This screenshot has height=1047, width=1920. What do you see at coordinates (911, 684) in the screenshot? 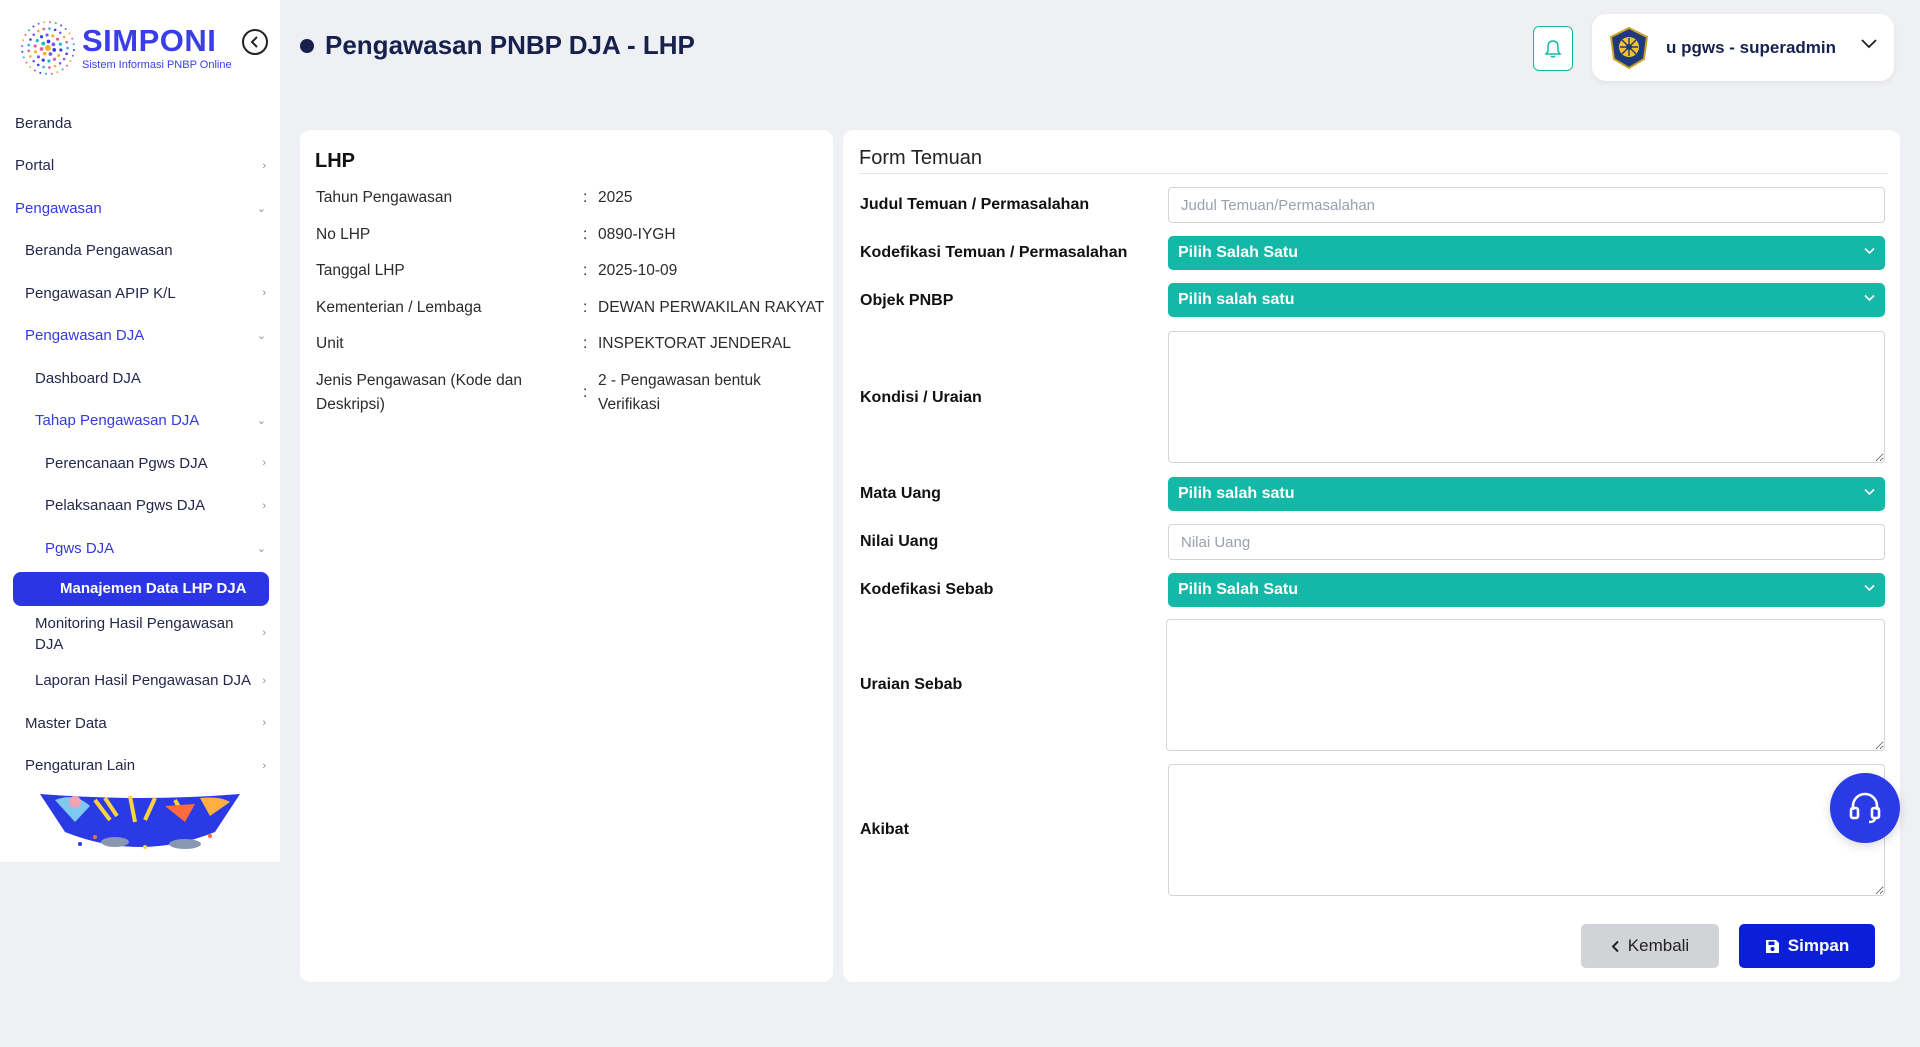
I see `uraian-sebab-label: Uraian Sebab` at bounding box center [911, 684].